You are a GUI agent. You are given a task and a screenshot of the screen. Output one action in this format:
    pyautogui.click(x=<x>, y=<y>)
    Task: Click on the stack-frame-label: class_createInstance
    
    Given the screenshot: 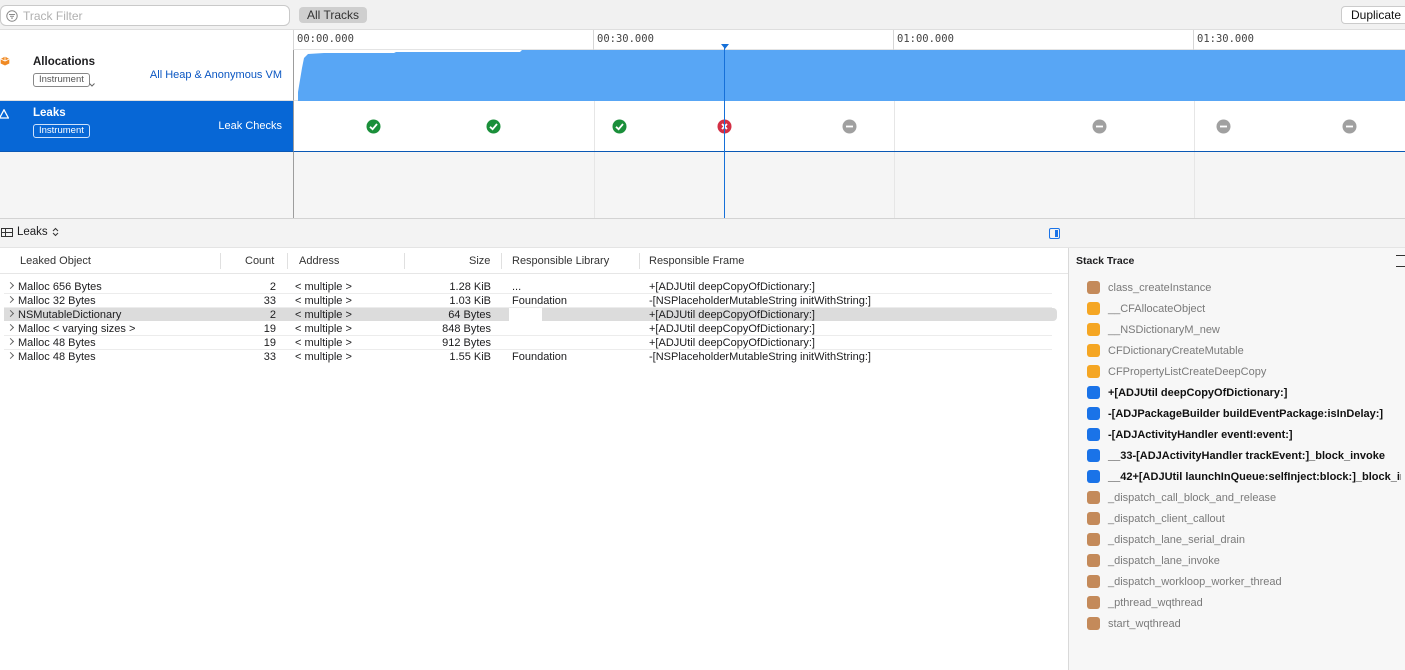 What is the action you would take?
    pyautogui.click(x=1160, y=288)
    